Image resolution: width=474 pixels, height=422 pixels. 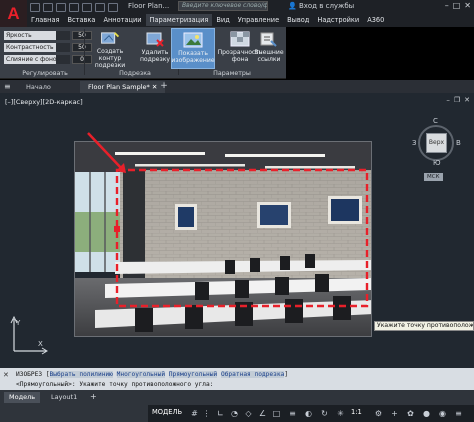 What do you see at coordinates (293, 6) in the screenshot?
I see `user-icon: 👤` at bounding box center [293, 6].